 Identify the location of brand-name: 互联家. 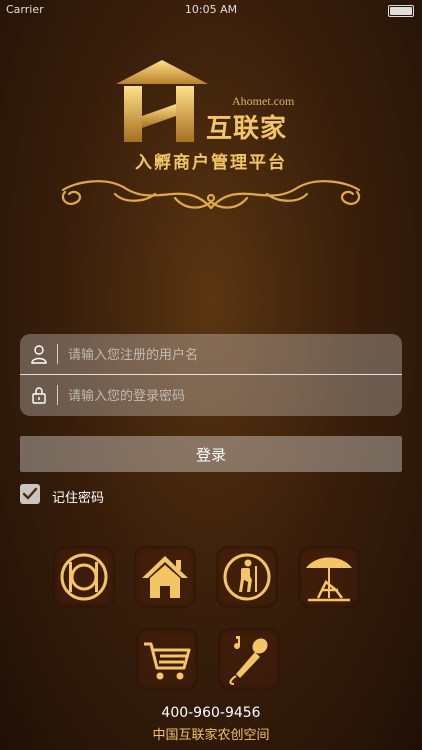
(247, 129).